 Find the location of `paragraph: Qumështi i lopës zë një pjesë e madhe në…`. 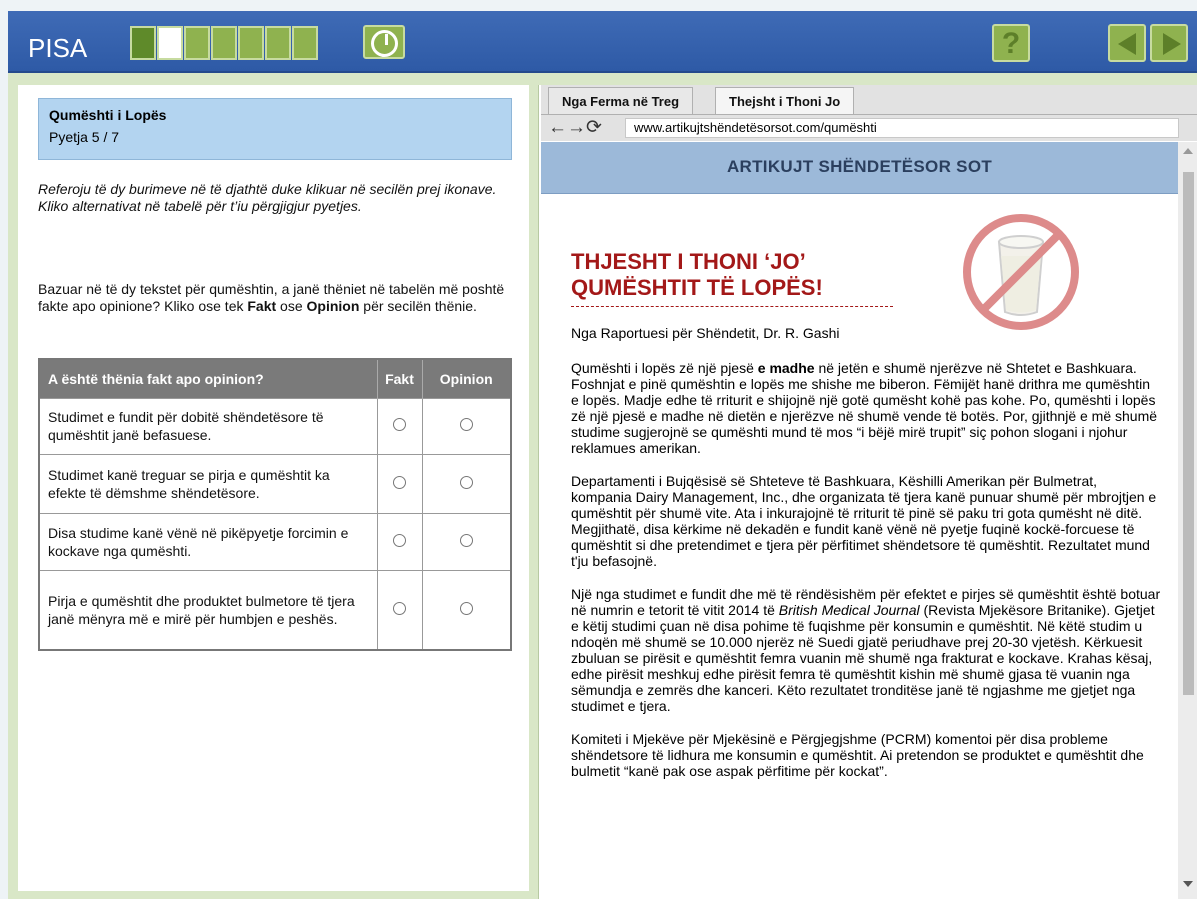

paragraph: Qumështi i lopës zë një pjesë e madhe në… is located at coordinates (864, 408).